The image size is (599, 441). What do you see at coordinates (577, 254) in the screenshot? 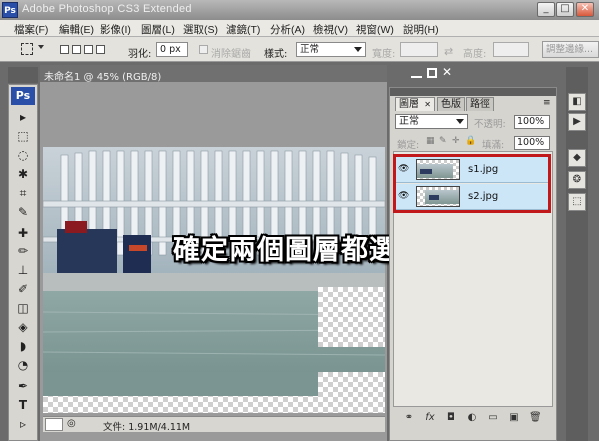
I see `right-panel-dock: ◧ ▶ ◆ ❂ ⬚` at bounding box center [577, 254].